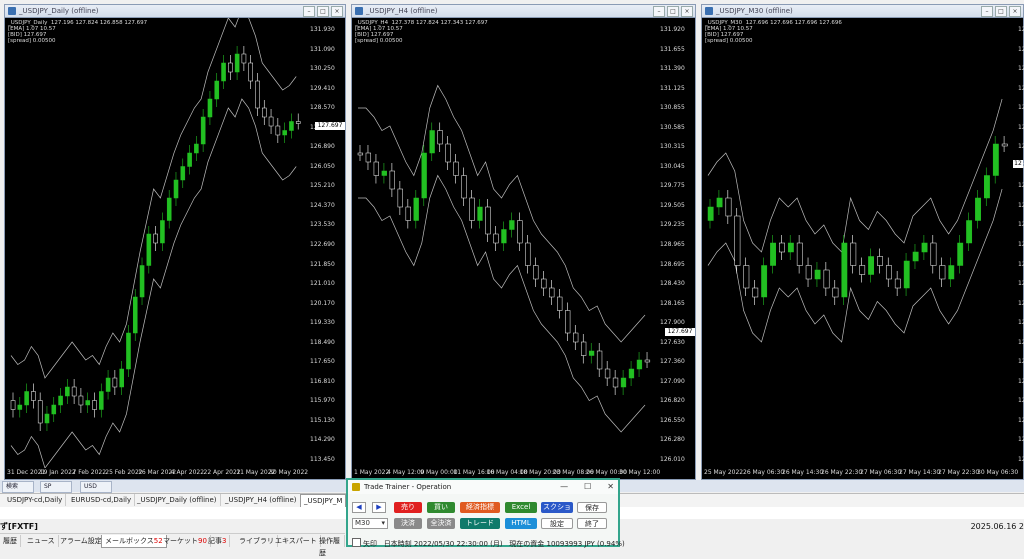 The image size is (1024, 559). I want to click on close-icon: ✕, so click(610, 487).